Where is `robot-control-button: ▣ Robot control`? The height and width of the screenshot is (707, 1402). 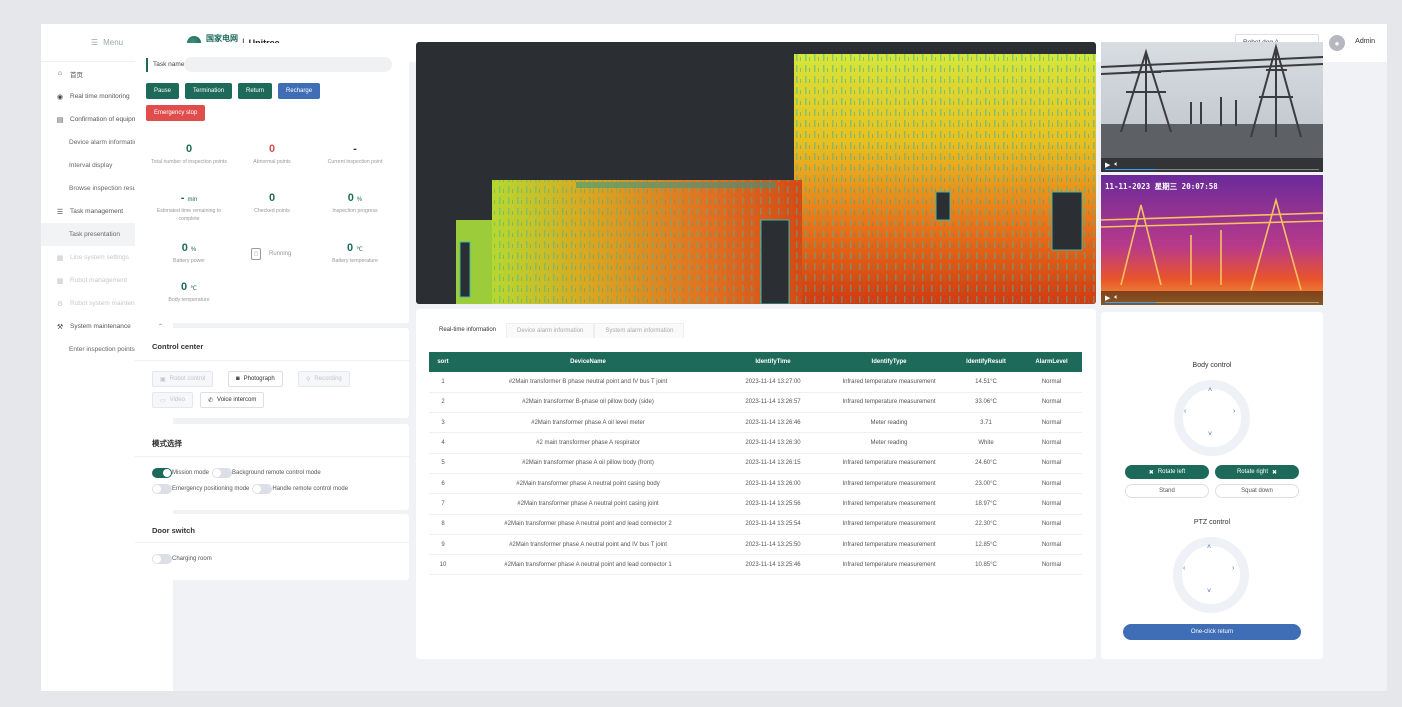
robot-control-button: ▣ Robot control is located at coordinates (183, 379).